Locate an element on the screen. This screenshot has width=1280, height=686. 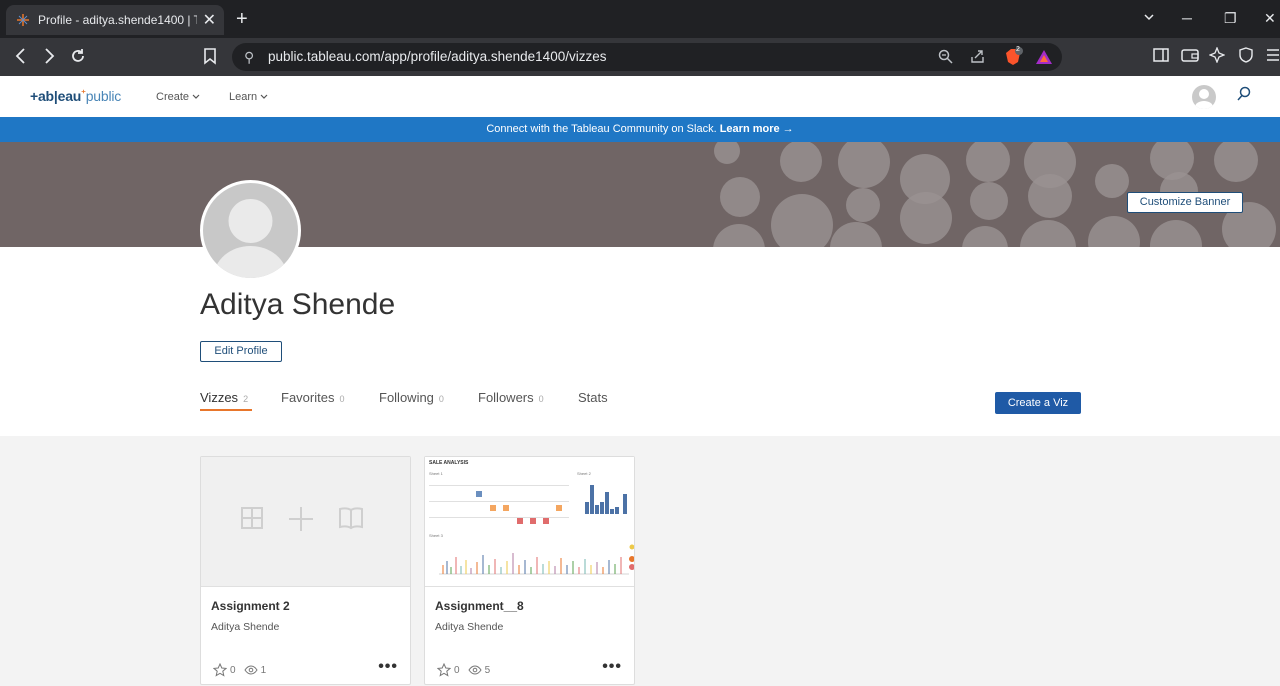
brave-badge: 2 is located at coordinates (1018, 49).